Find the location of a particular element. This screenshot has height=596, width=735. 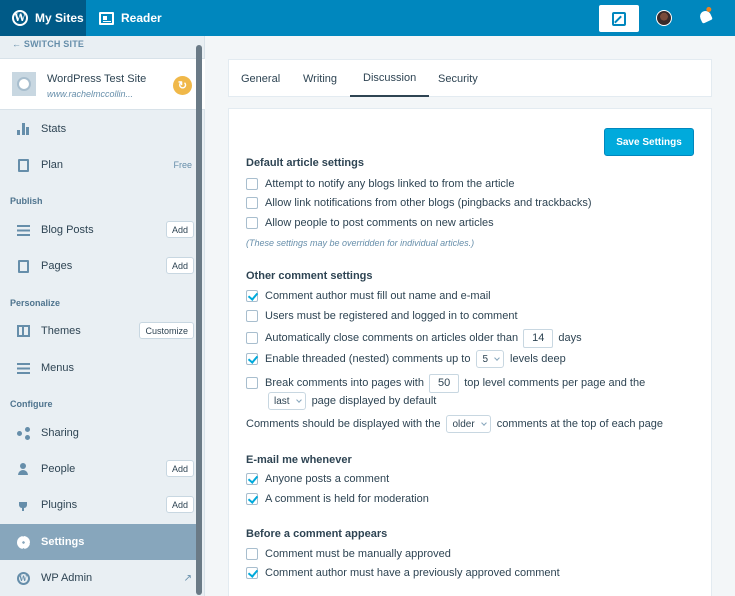

reader-button: Reader is located at coordinates (130, 18).